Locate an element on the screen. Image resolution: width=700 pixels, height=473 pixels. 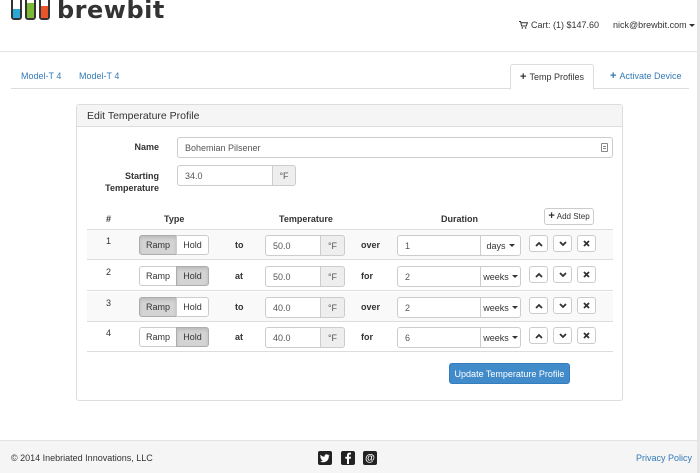
step-number: 1 is located at coordinates (109, 241).